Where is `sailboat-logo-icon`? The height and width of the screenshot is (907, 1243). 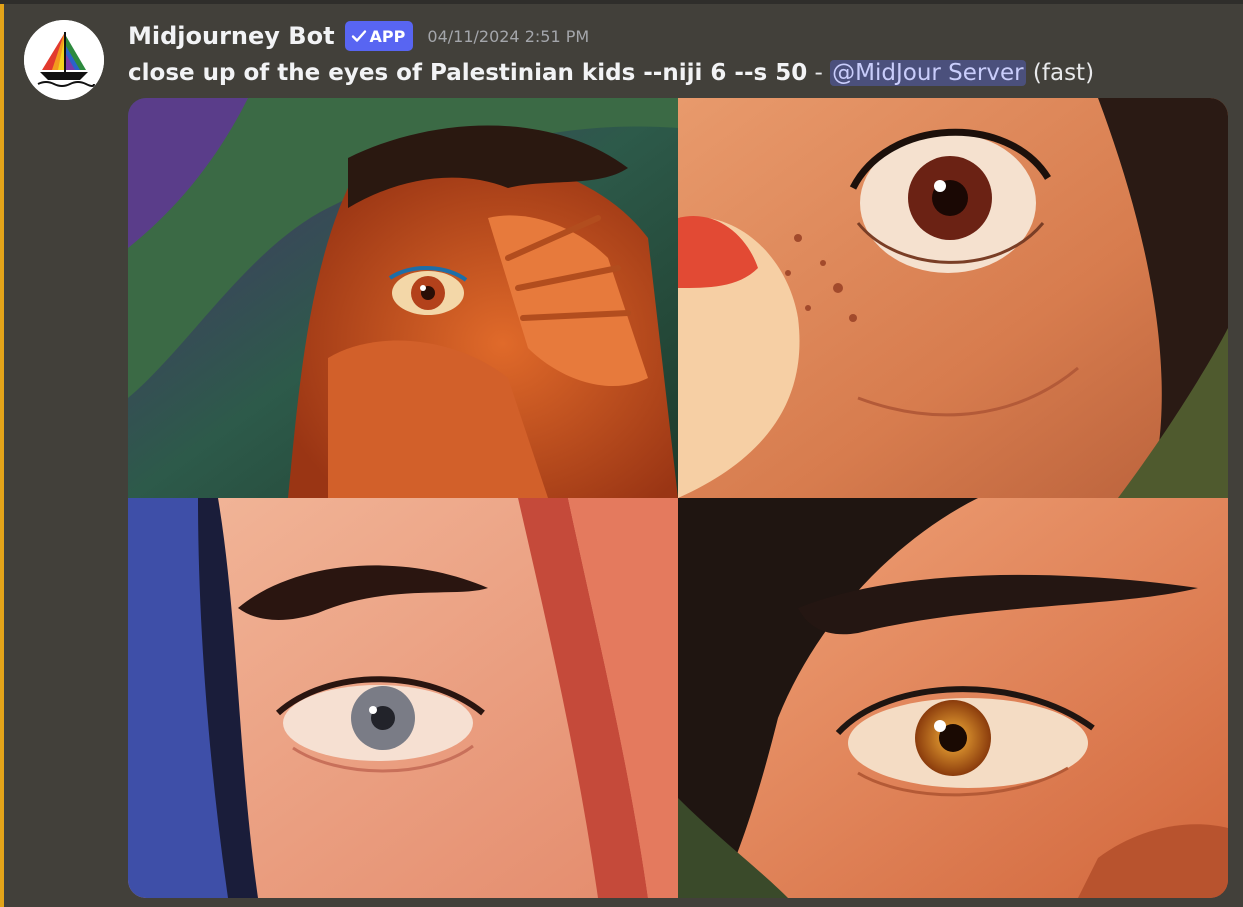 sailboat-logo-icon is located at coordinates (64, 60).